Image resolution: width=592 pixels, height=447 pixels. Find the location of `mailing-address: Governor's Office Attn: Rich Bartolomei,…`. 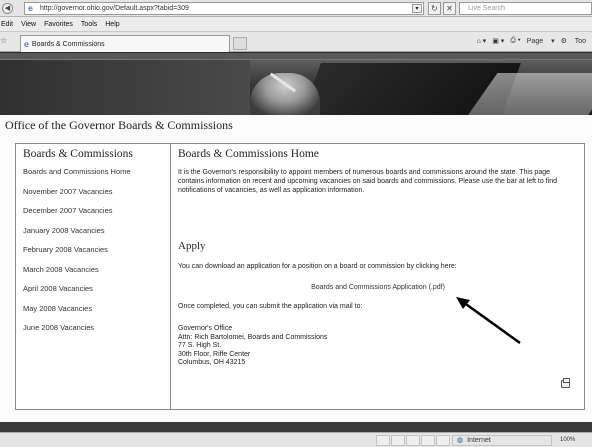

mailing-address: Governor's Office Attn: Rich Bartolomei,… is located at coordinates (378, 346).